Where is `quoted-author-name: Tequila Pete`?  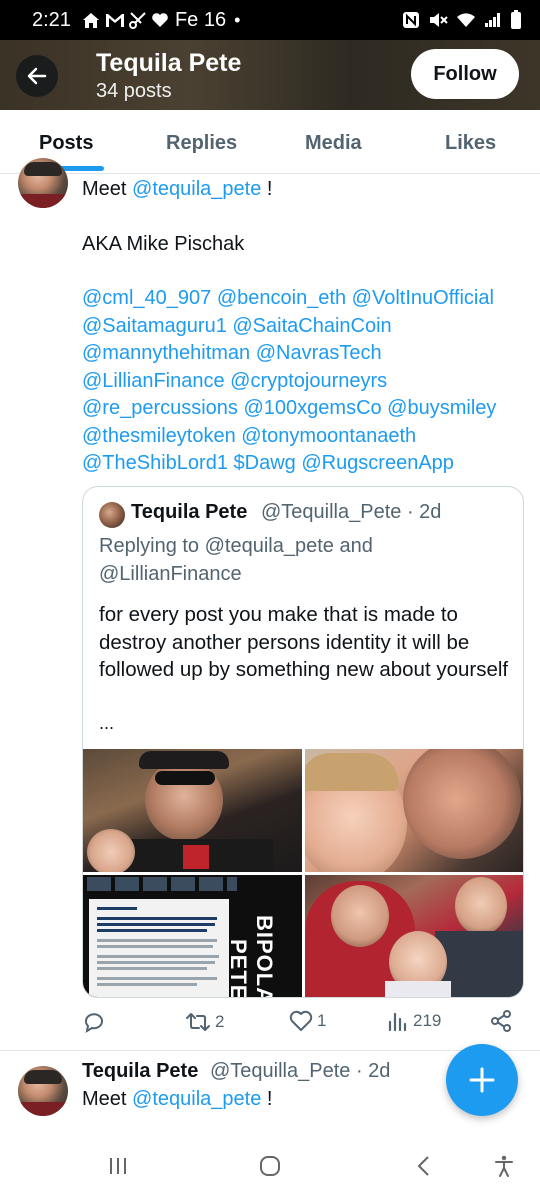
quoted-author-name: Tequila Pete is located at coordinates (189, 512).